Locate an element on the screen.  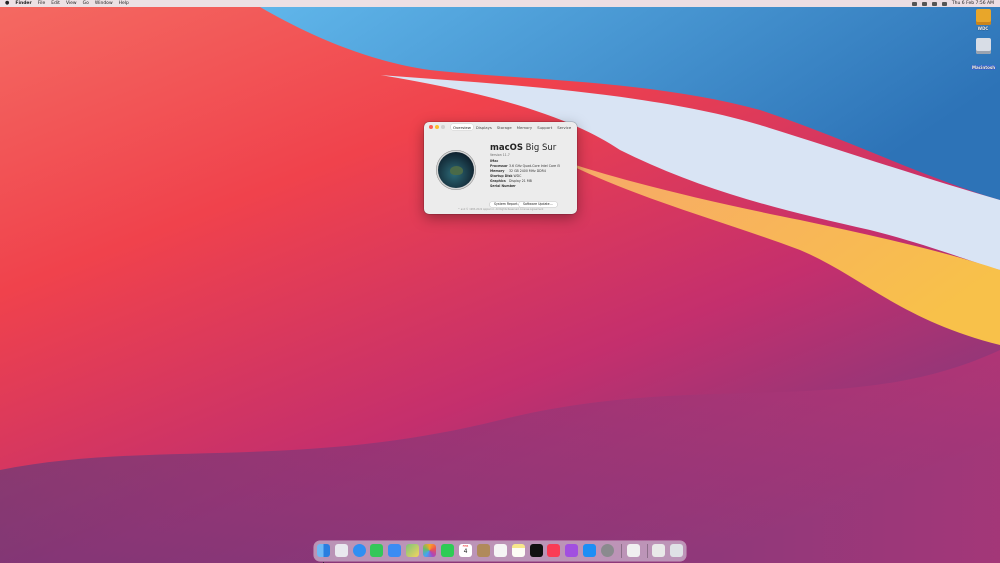
input-source-icon is located at coordinates (914, 3).